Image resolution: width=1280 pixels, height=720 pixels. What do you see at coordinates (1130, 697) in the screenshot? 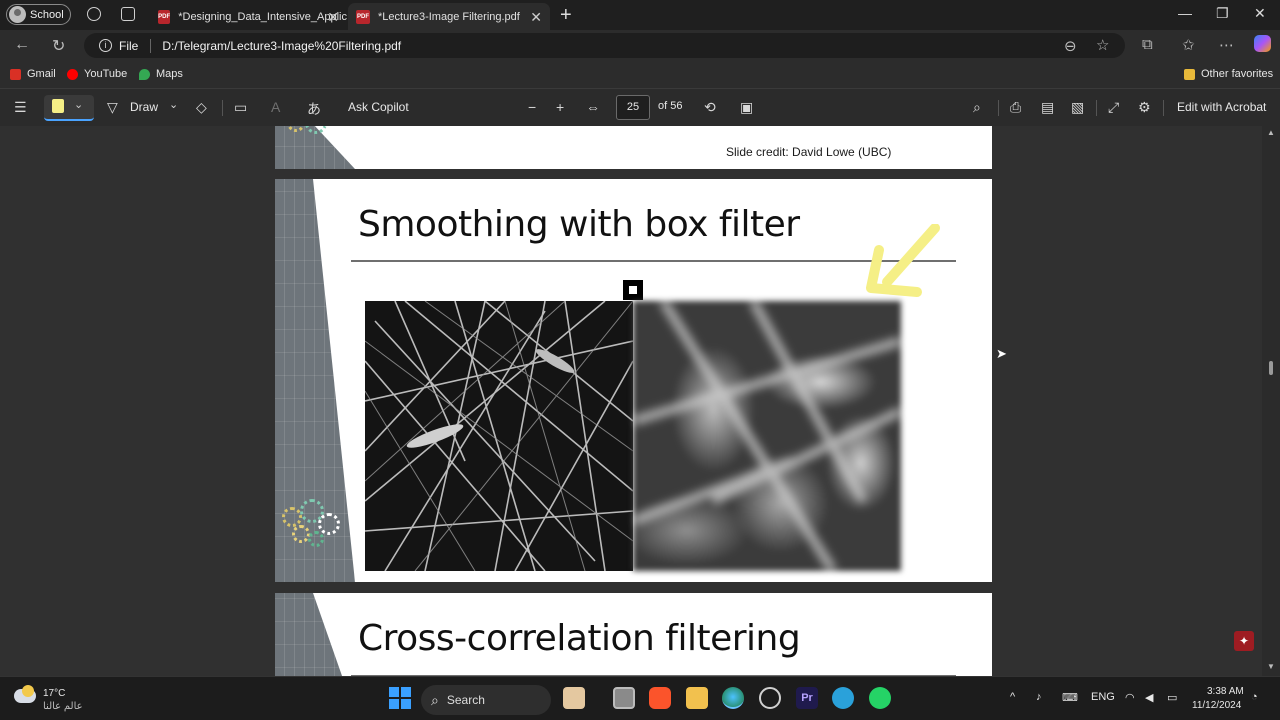
I see `wifi-icon: ◠` at bounding box center [1130, 697].